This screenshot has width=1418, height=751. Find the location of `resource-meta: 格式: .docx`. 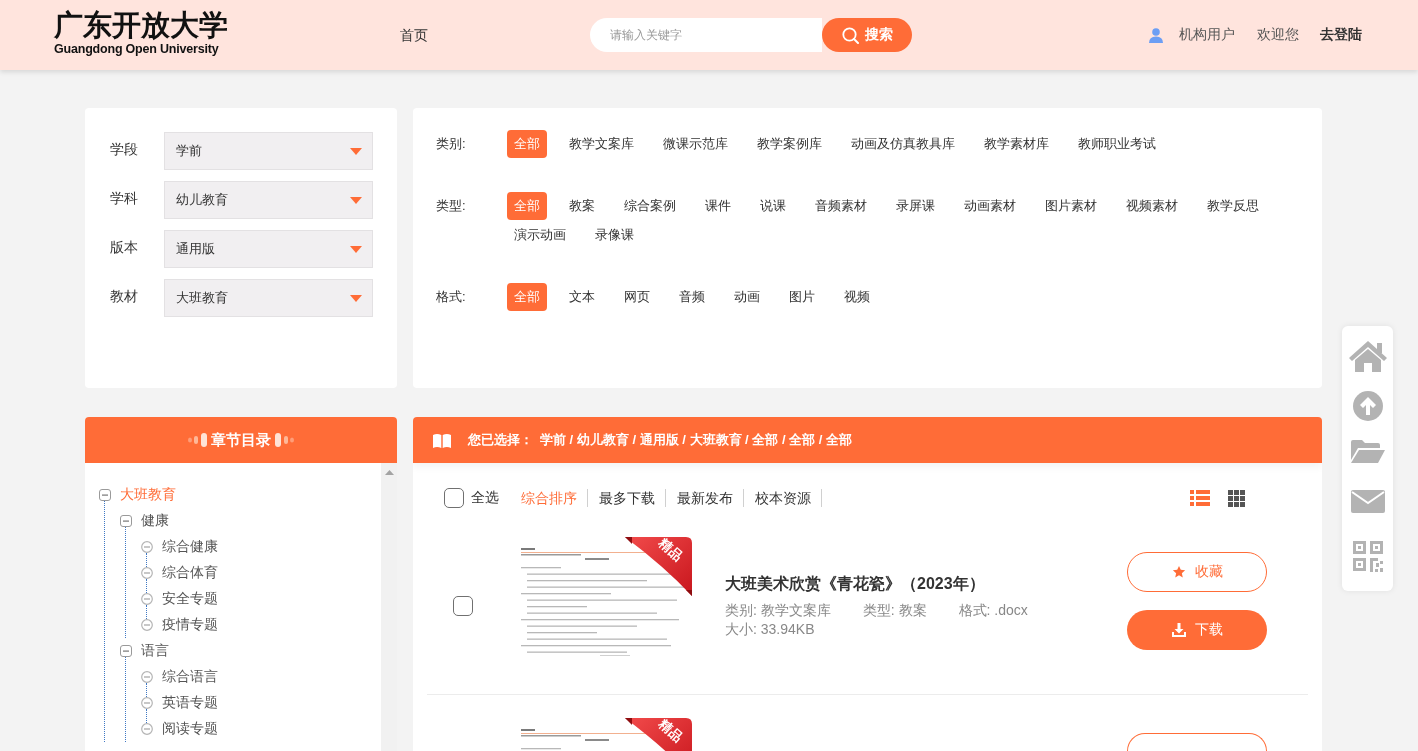

resource-meta: 格式: .docx is located at coordinates (993, 610).